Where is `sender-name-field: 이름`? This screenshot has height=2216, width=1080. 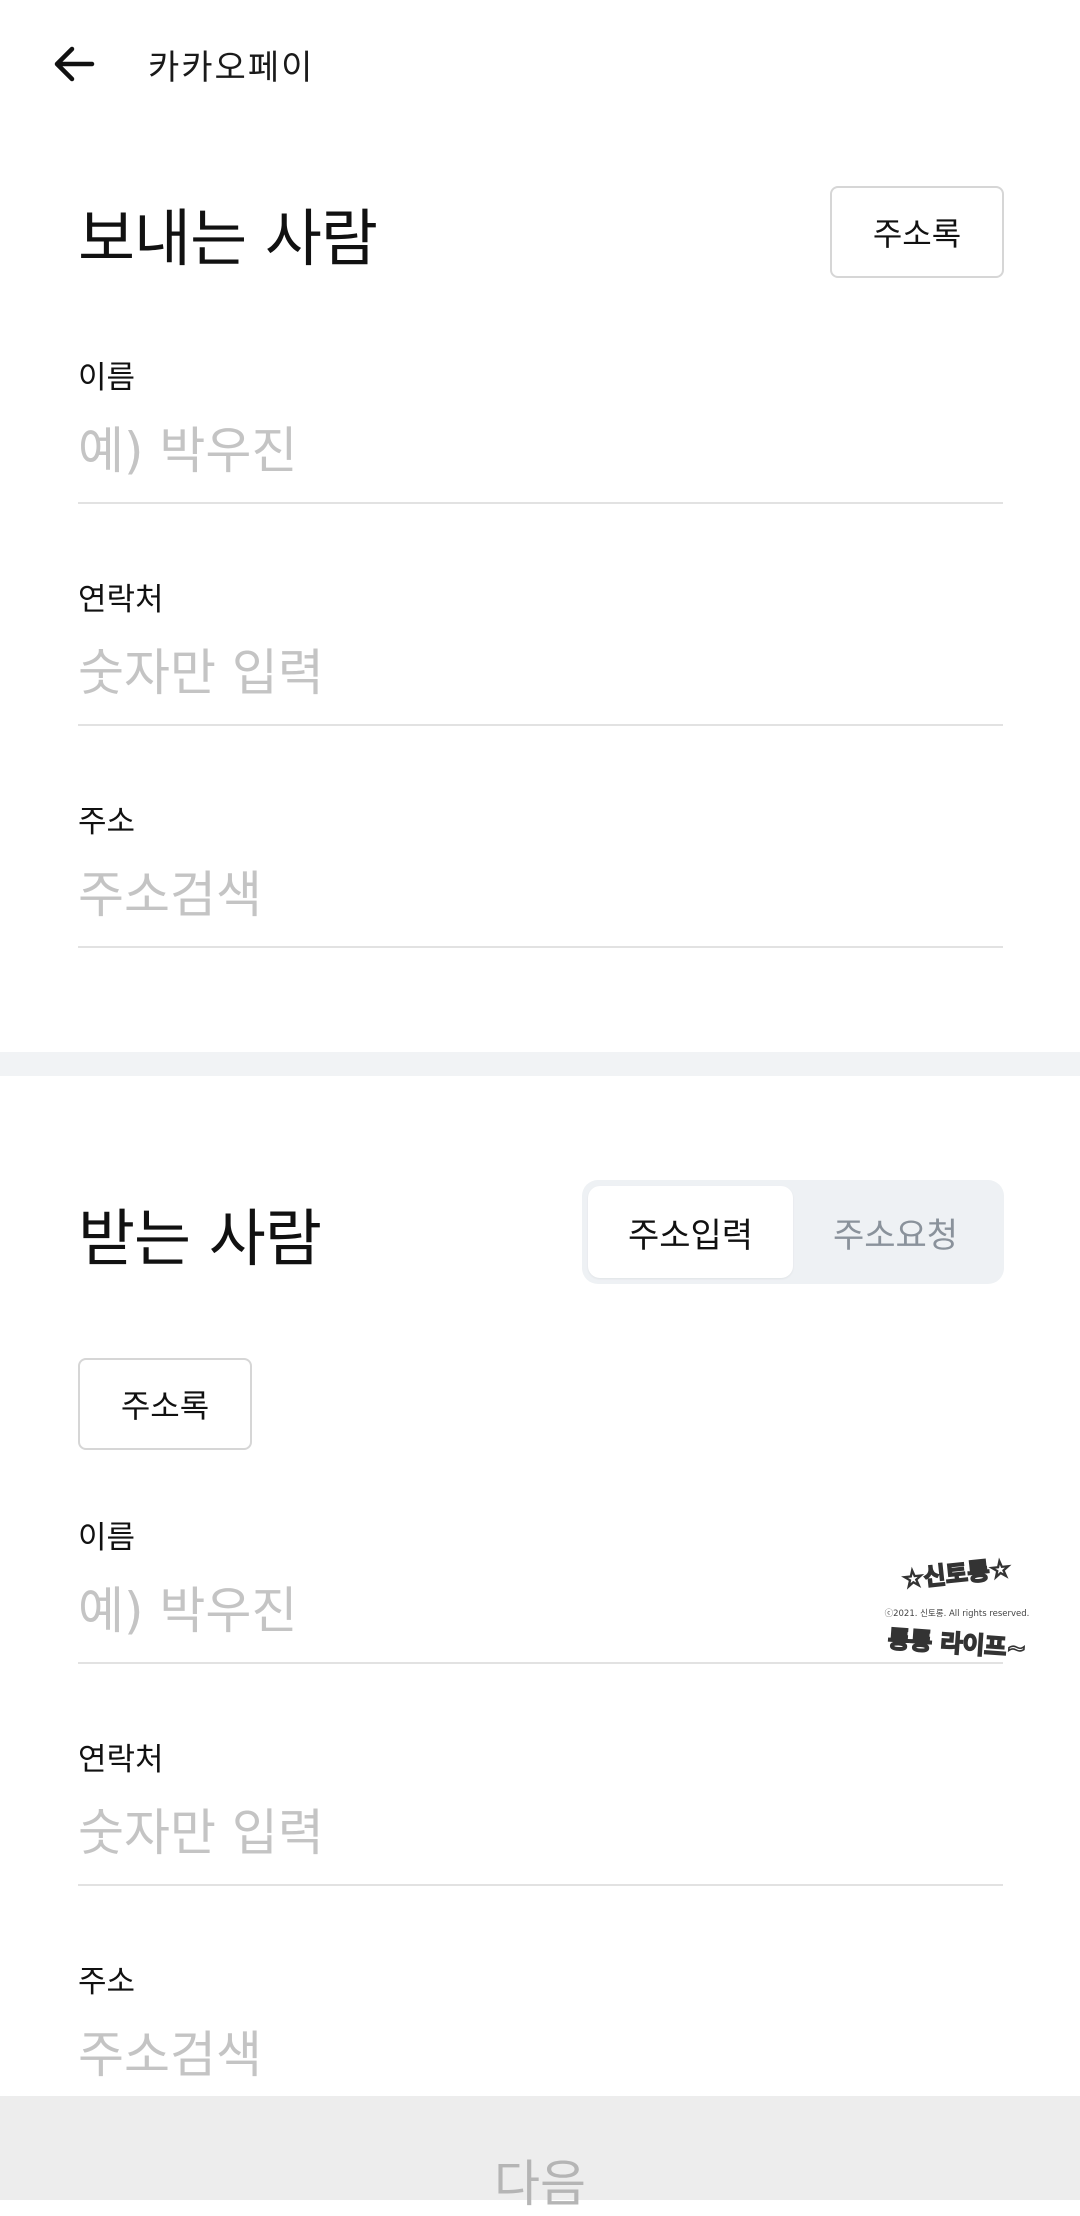
sender-name-field: 이름 is located at coordinates (540, 430).